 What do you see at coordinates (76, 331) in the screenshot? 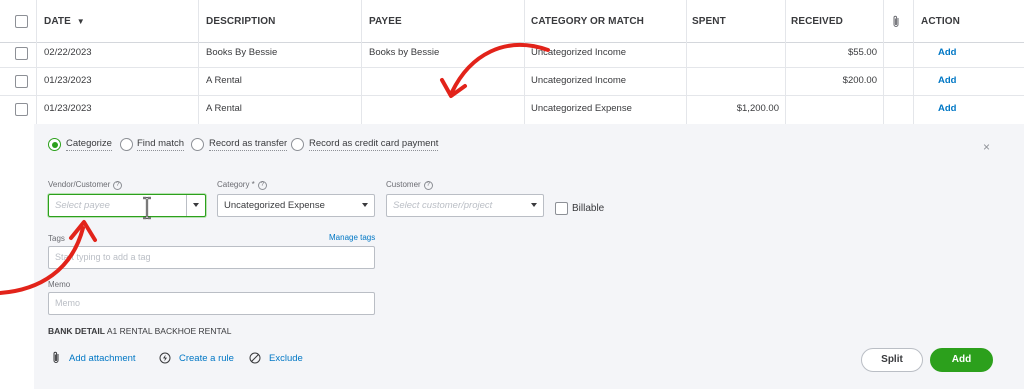
I see `bank-detail-label: BANK DETAIL` at bounding box center [76, 331].